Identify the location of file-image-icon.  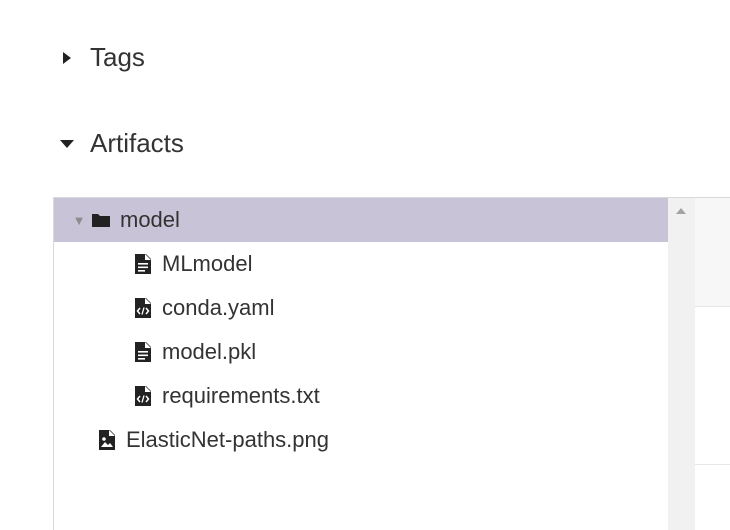
(107, 440).